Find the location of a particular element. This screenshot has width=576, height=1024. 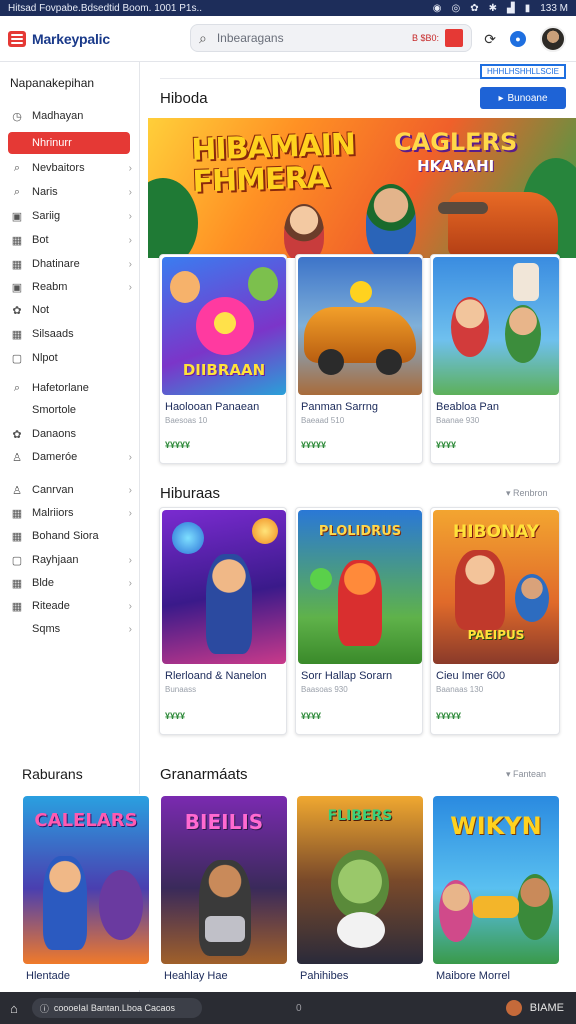

sidebar-item-label: Dhatinare is located at coordinates (56, 264).